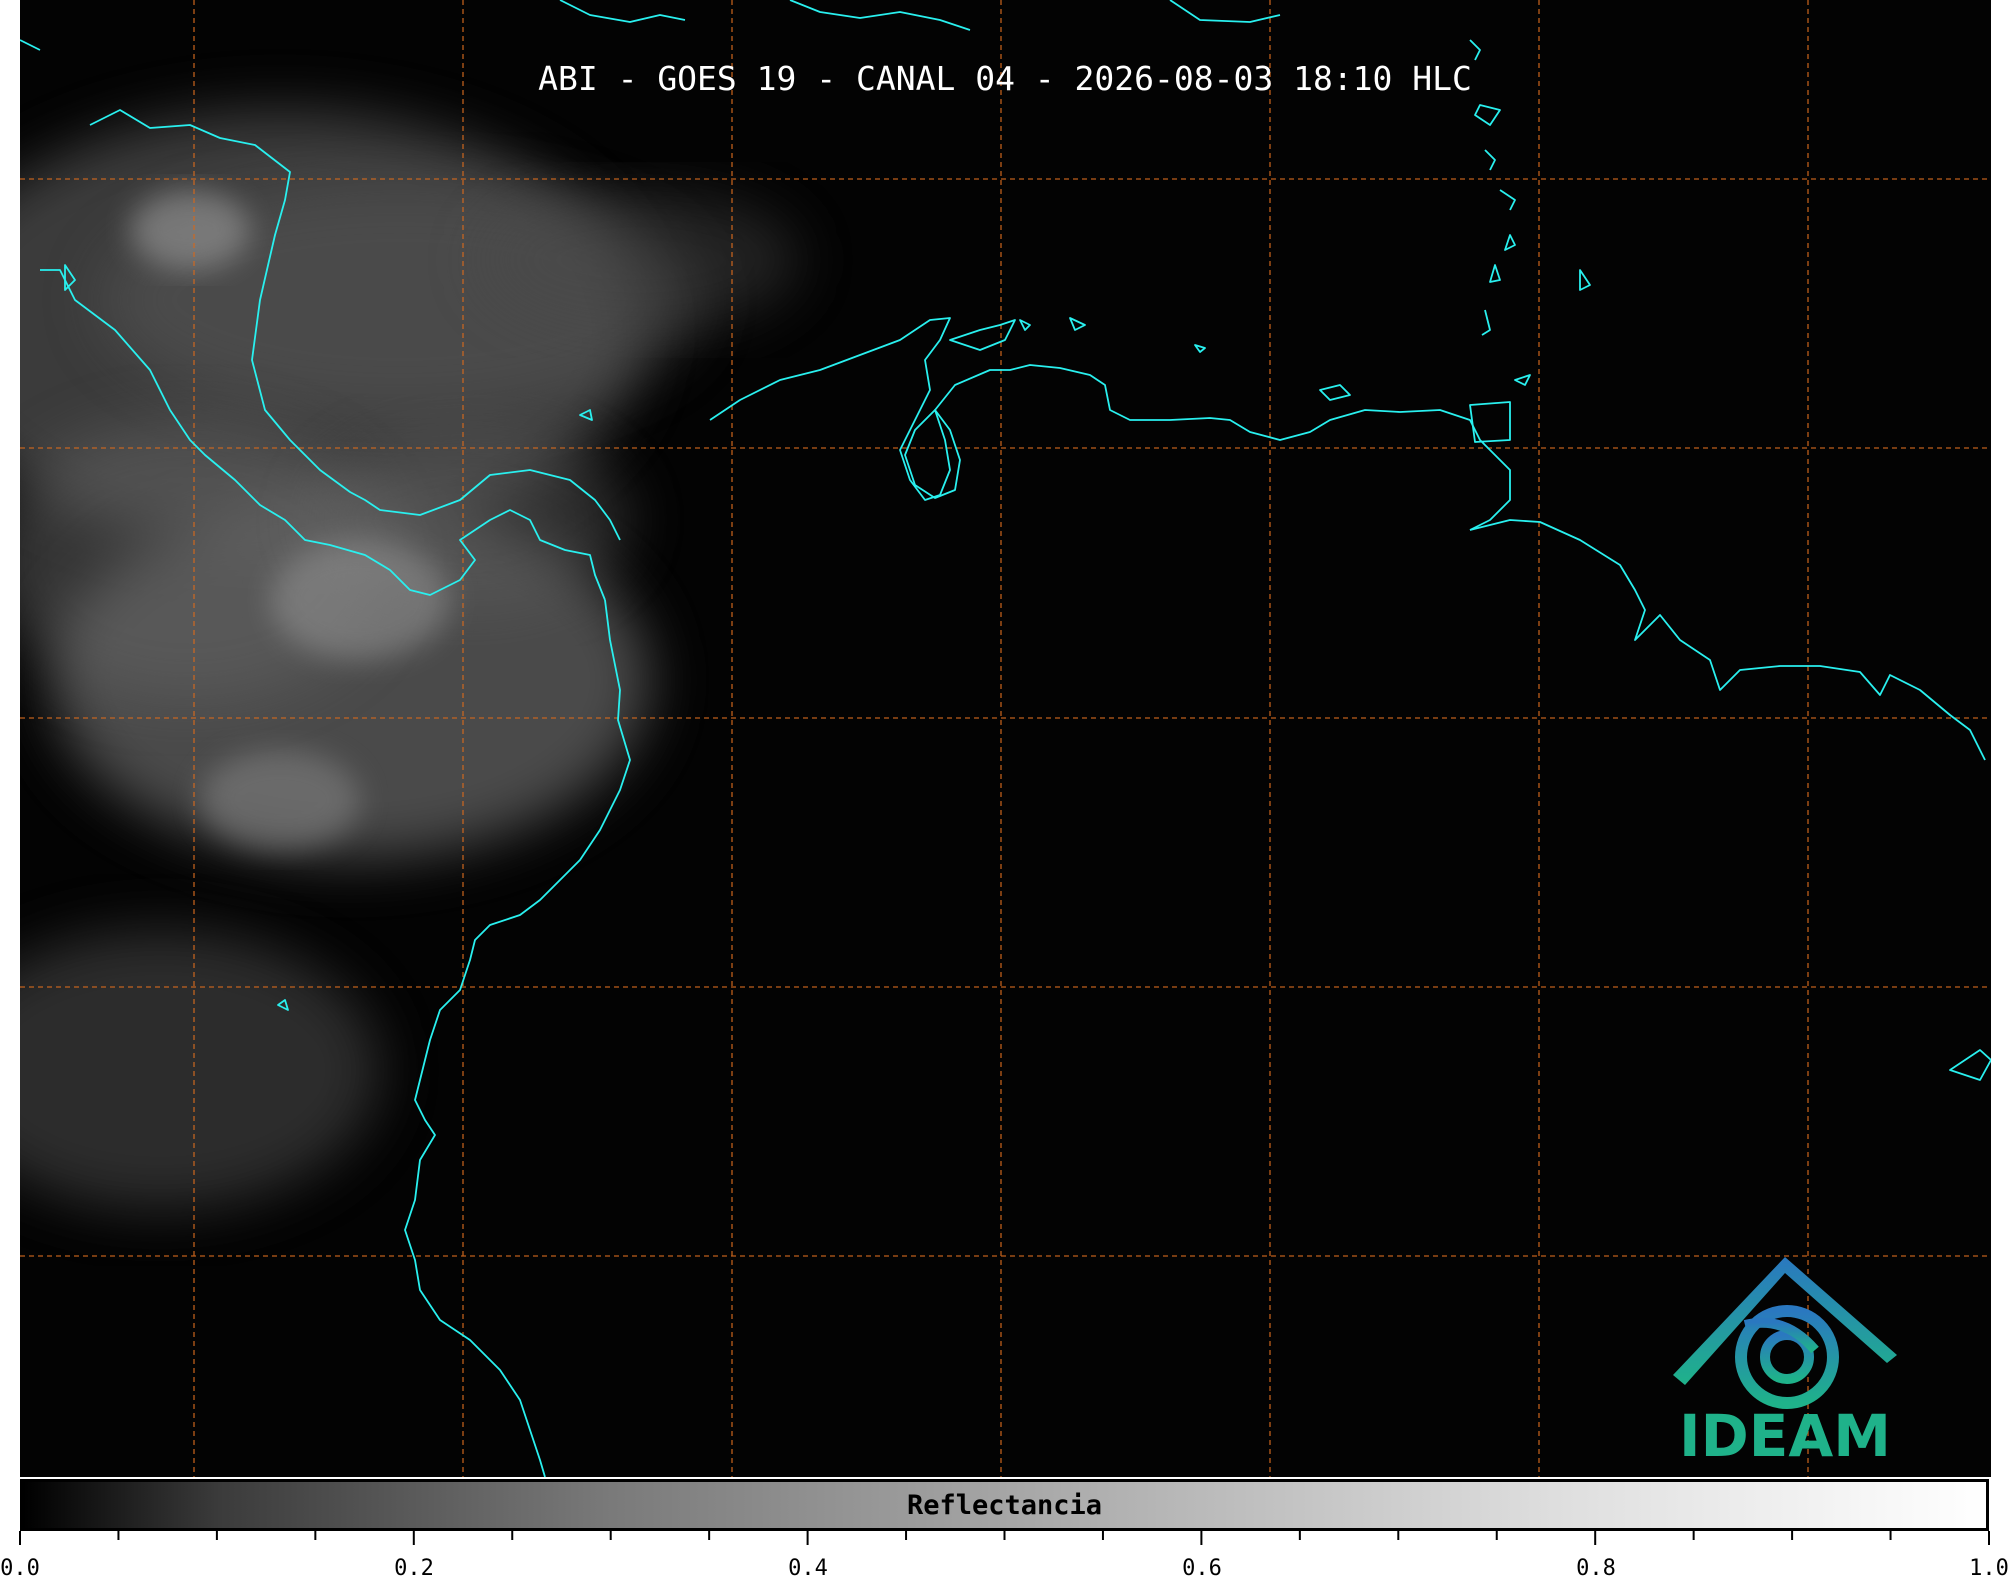  Describe the element at coordinates (20, 1568) in the screenshot. I see `colorbar-tick-label: 0.0` at that location.